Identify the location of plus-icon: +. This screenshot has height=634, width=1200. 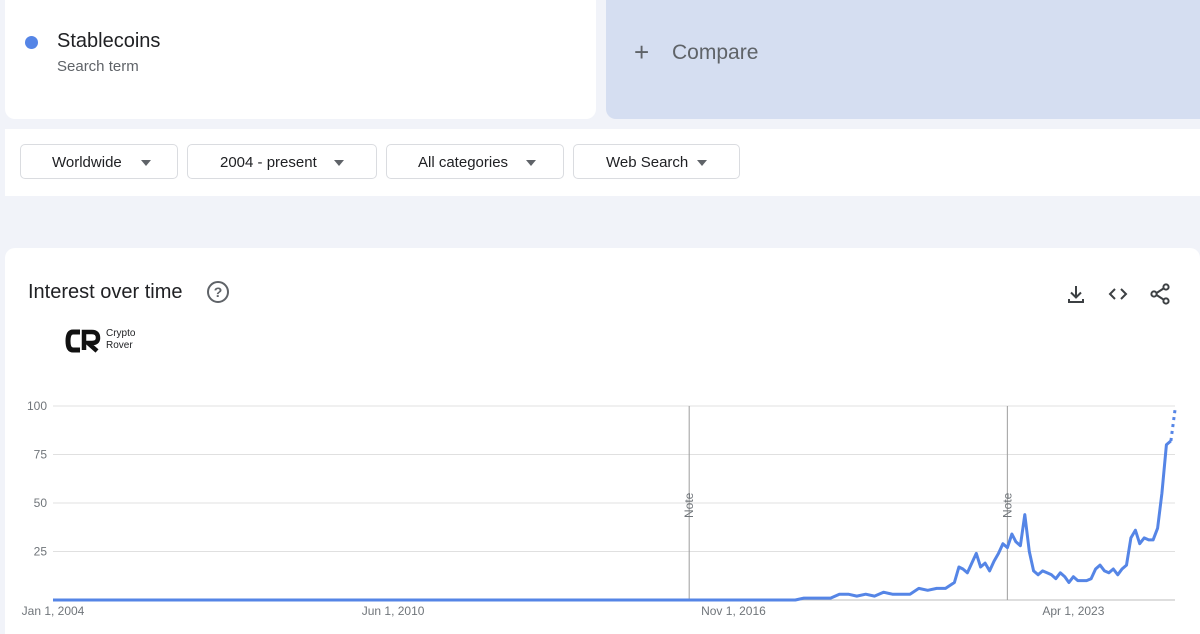
(642, 52).